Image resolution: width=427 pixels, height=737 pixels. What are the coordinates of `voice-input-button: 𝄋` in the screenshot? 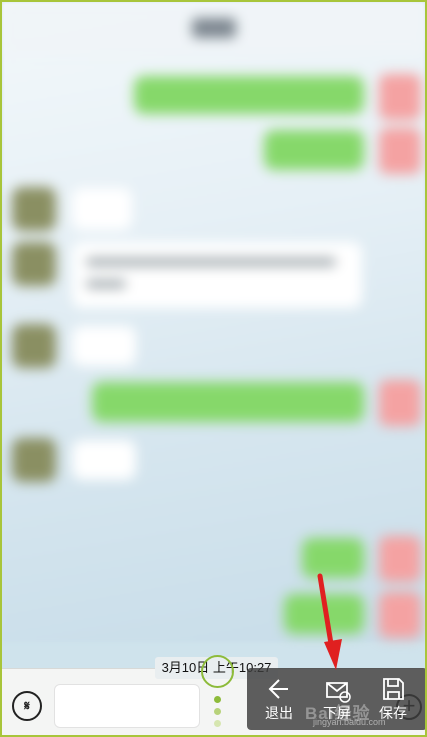 It's located at (27, 706).